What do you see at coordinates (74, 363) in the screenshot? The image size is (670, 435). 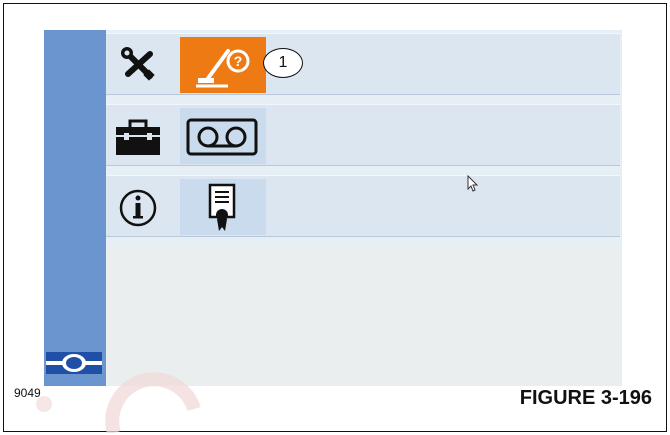 I see `manufacturer-logo-icon` at bounding box center [74, 363].